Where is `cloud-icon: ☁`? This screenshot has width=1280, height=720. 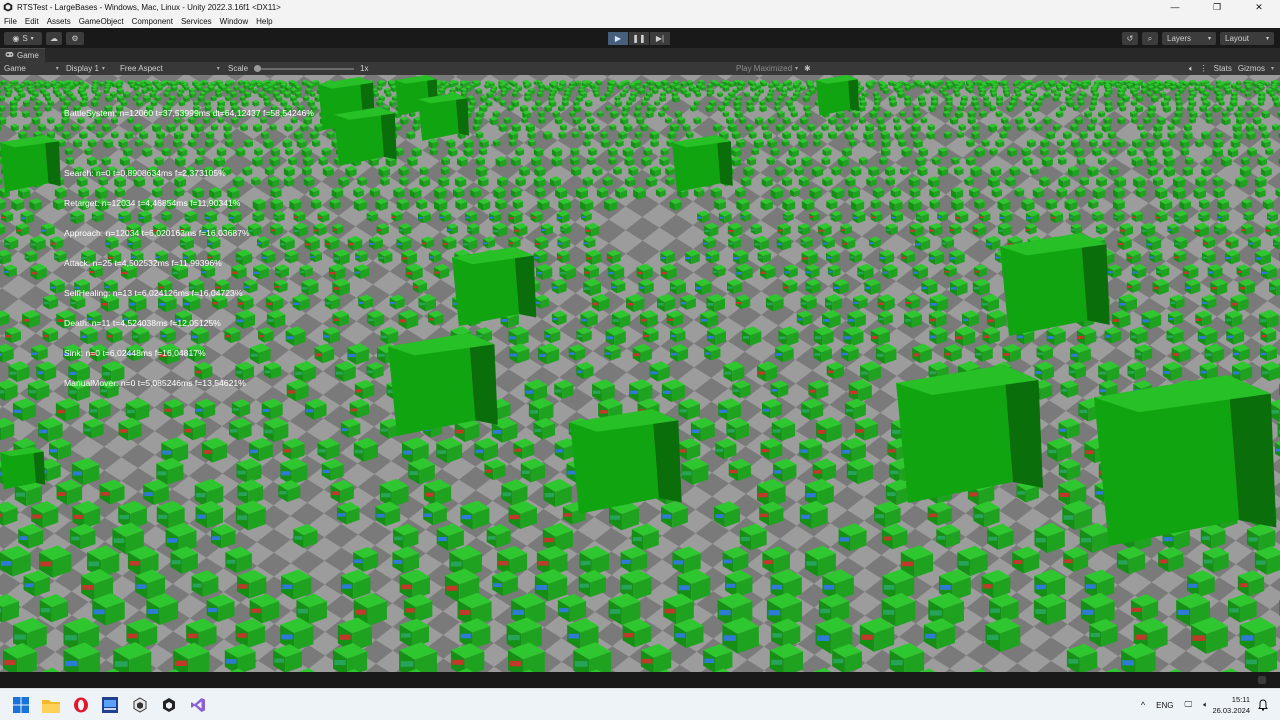 cloud-icon: ☁ is located at coordinates (54, 38).